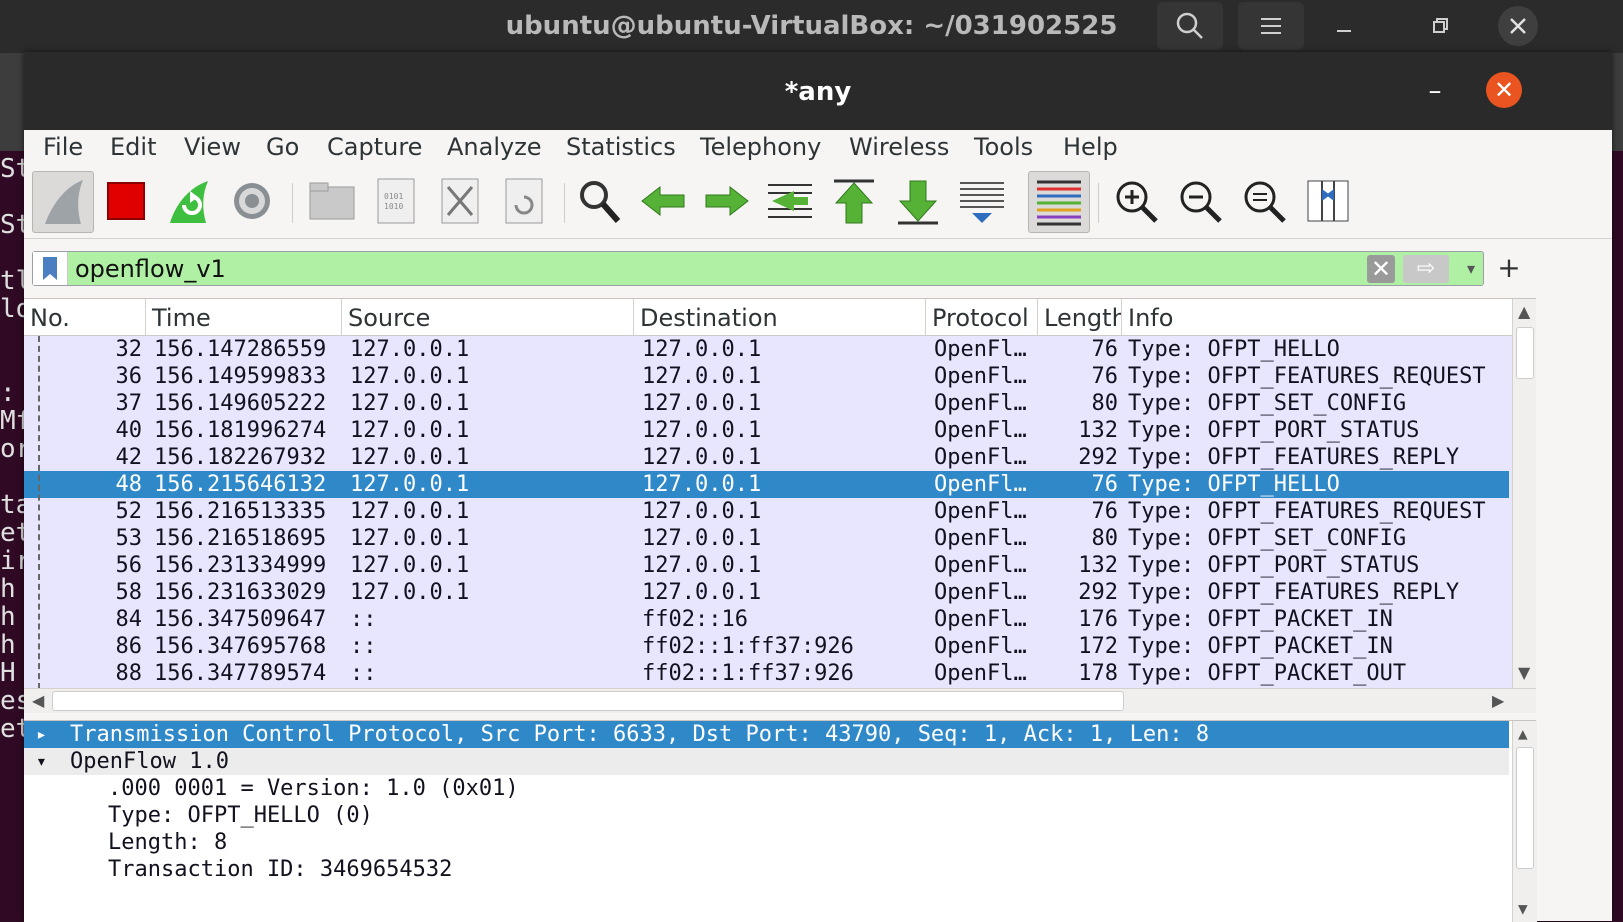  I want to click on packet-list-hscroll: ◀ ▶, so click(780, 700).